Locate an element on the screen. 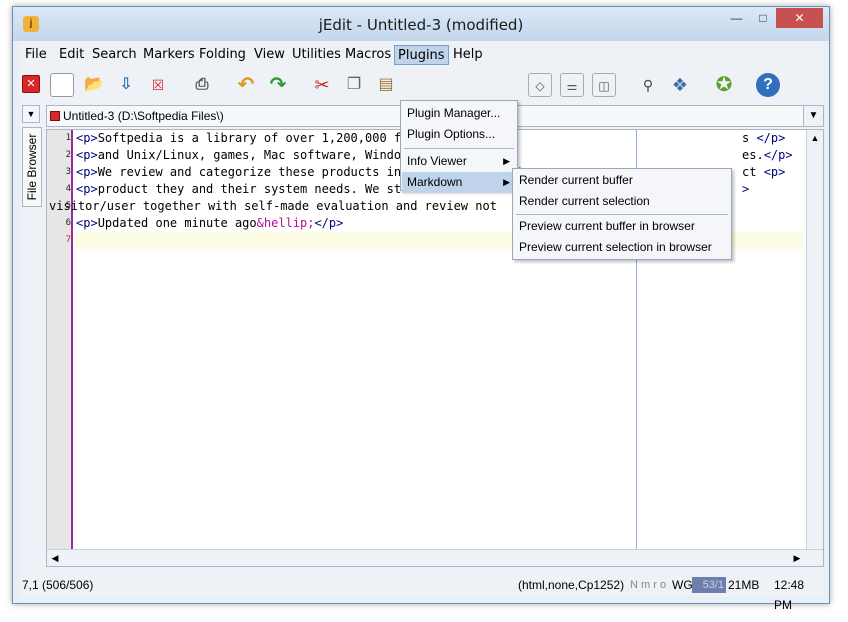 The width and height of the screenshot is (848, 622). memory-usage: 21MB is located at coordinates (744, 585).